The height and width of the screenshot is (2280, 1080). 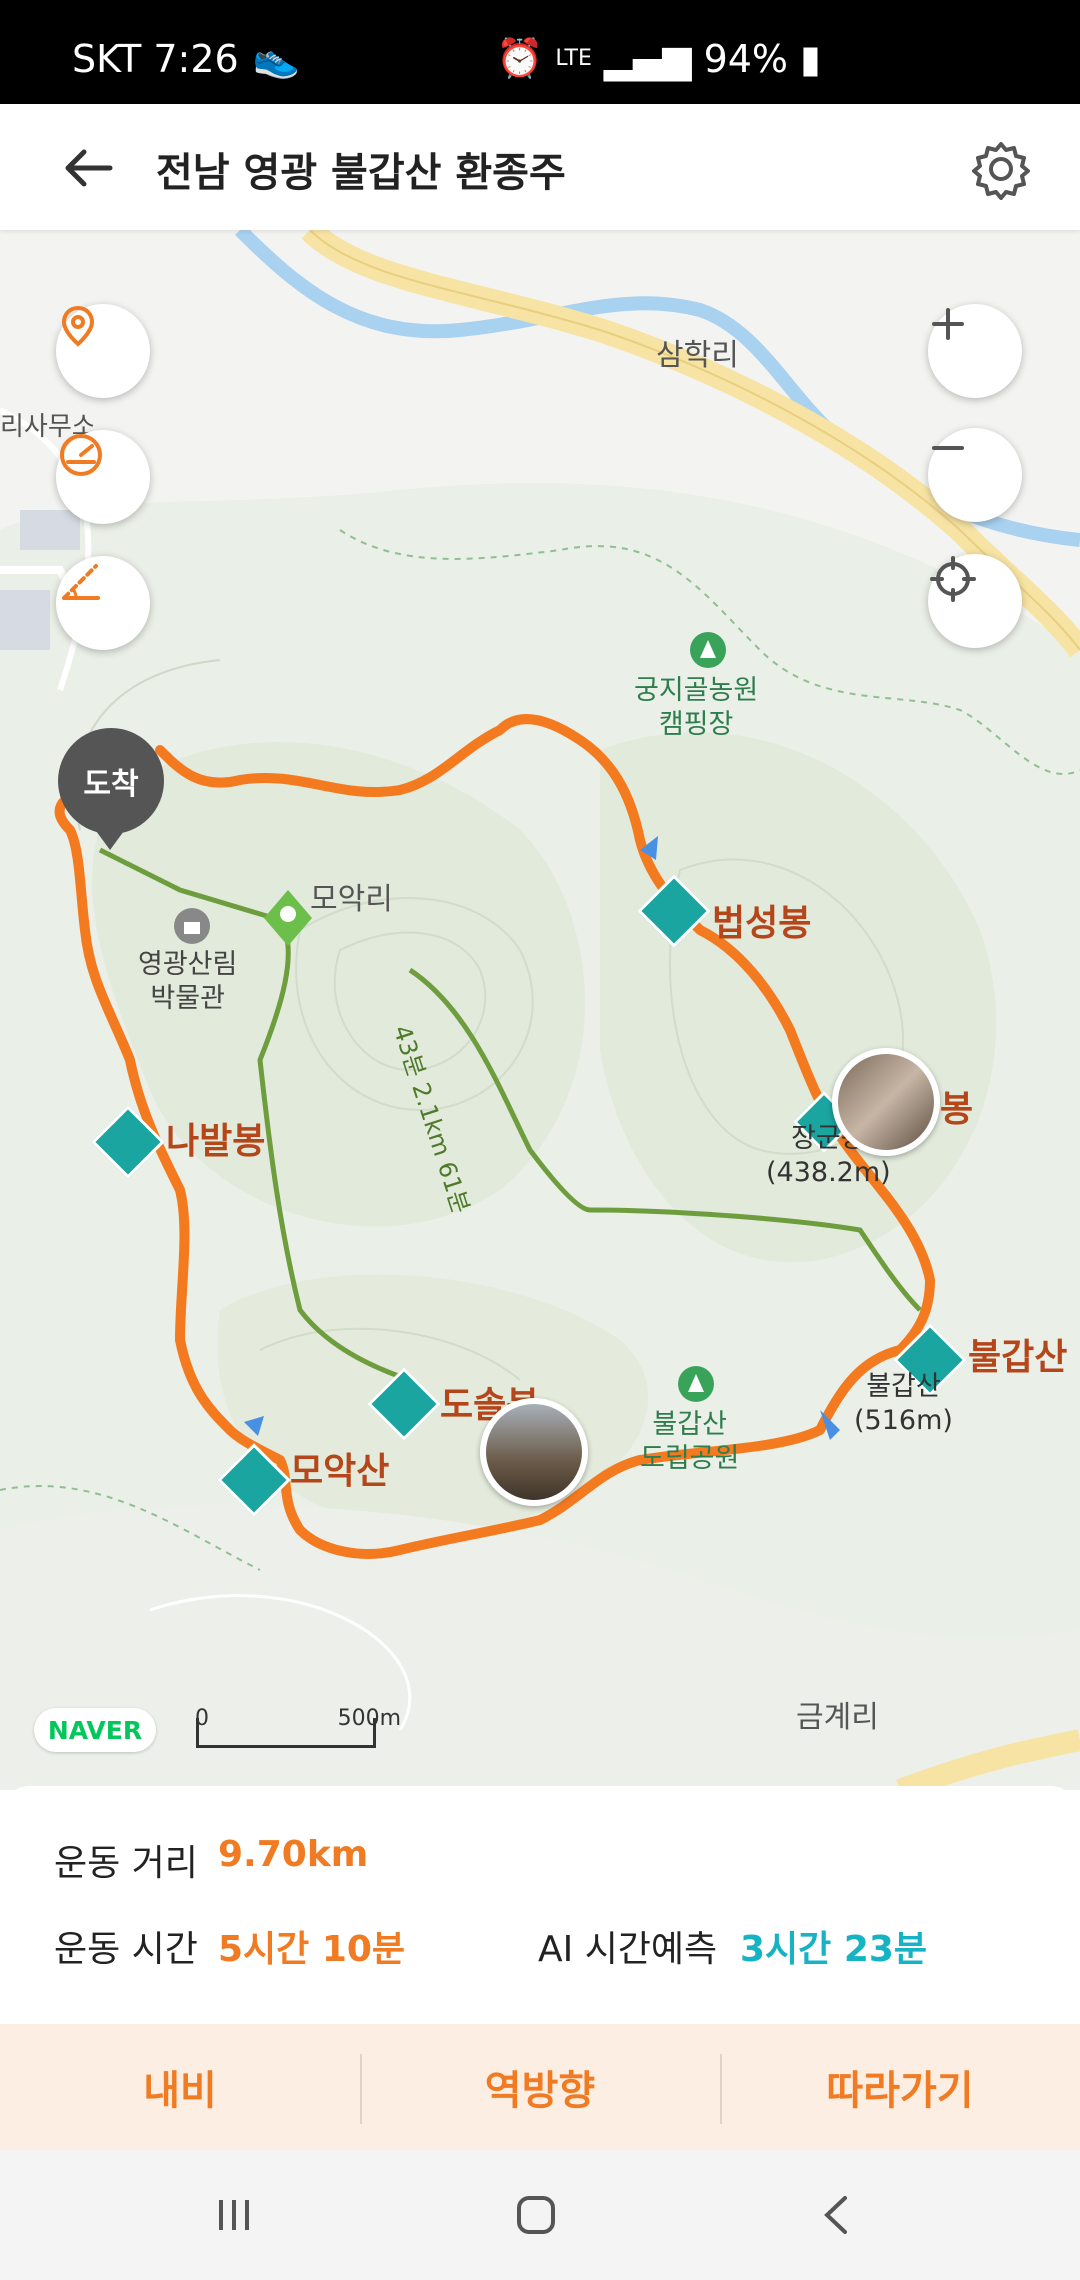 What do you see at coordinates (520, 58) in the screenshot?
I see `alarm-icon: ⏰` at bounding box center [520, 58].